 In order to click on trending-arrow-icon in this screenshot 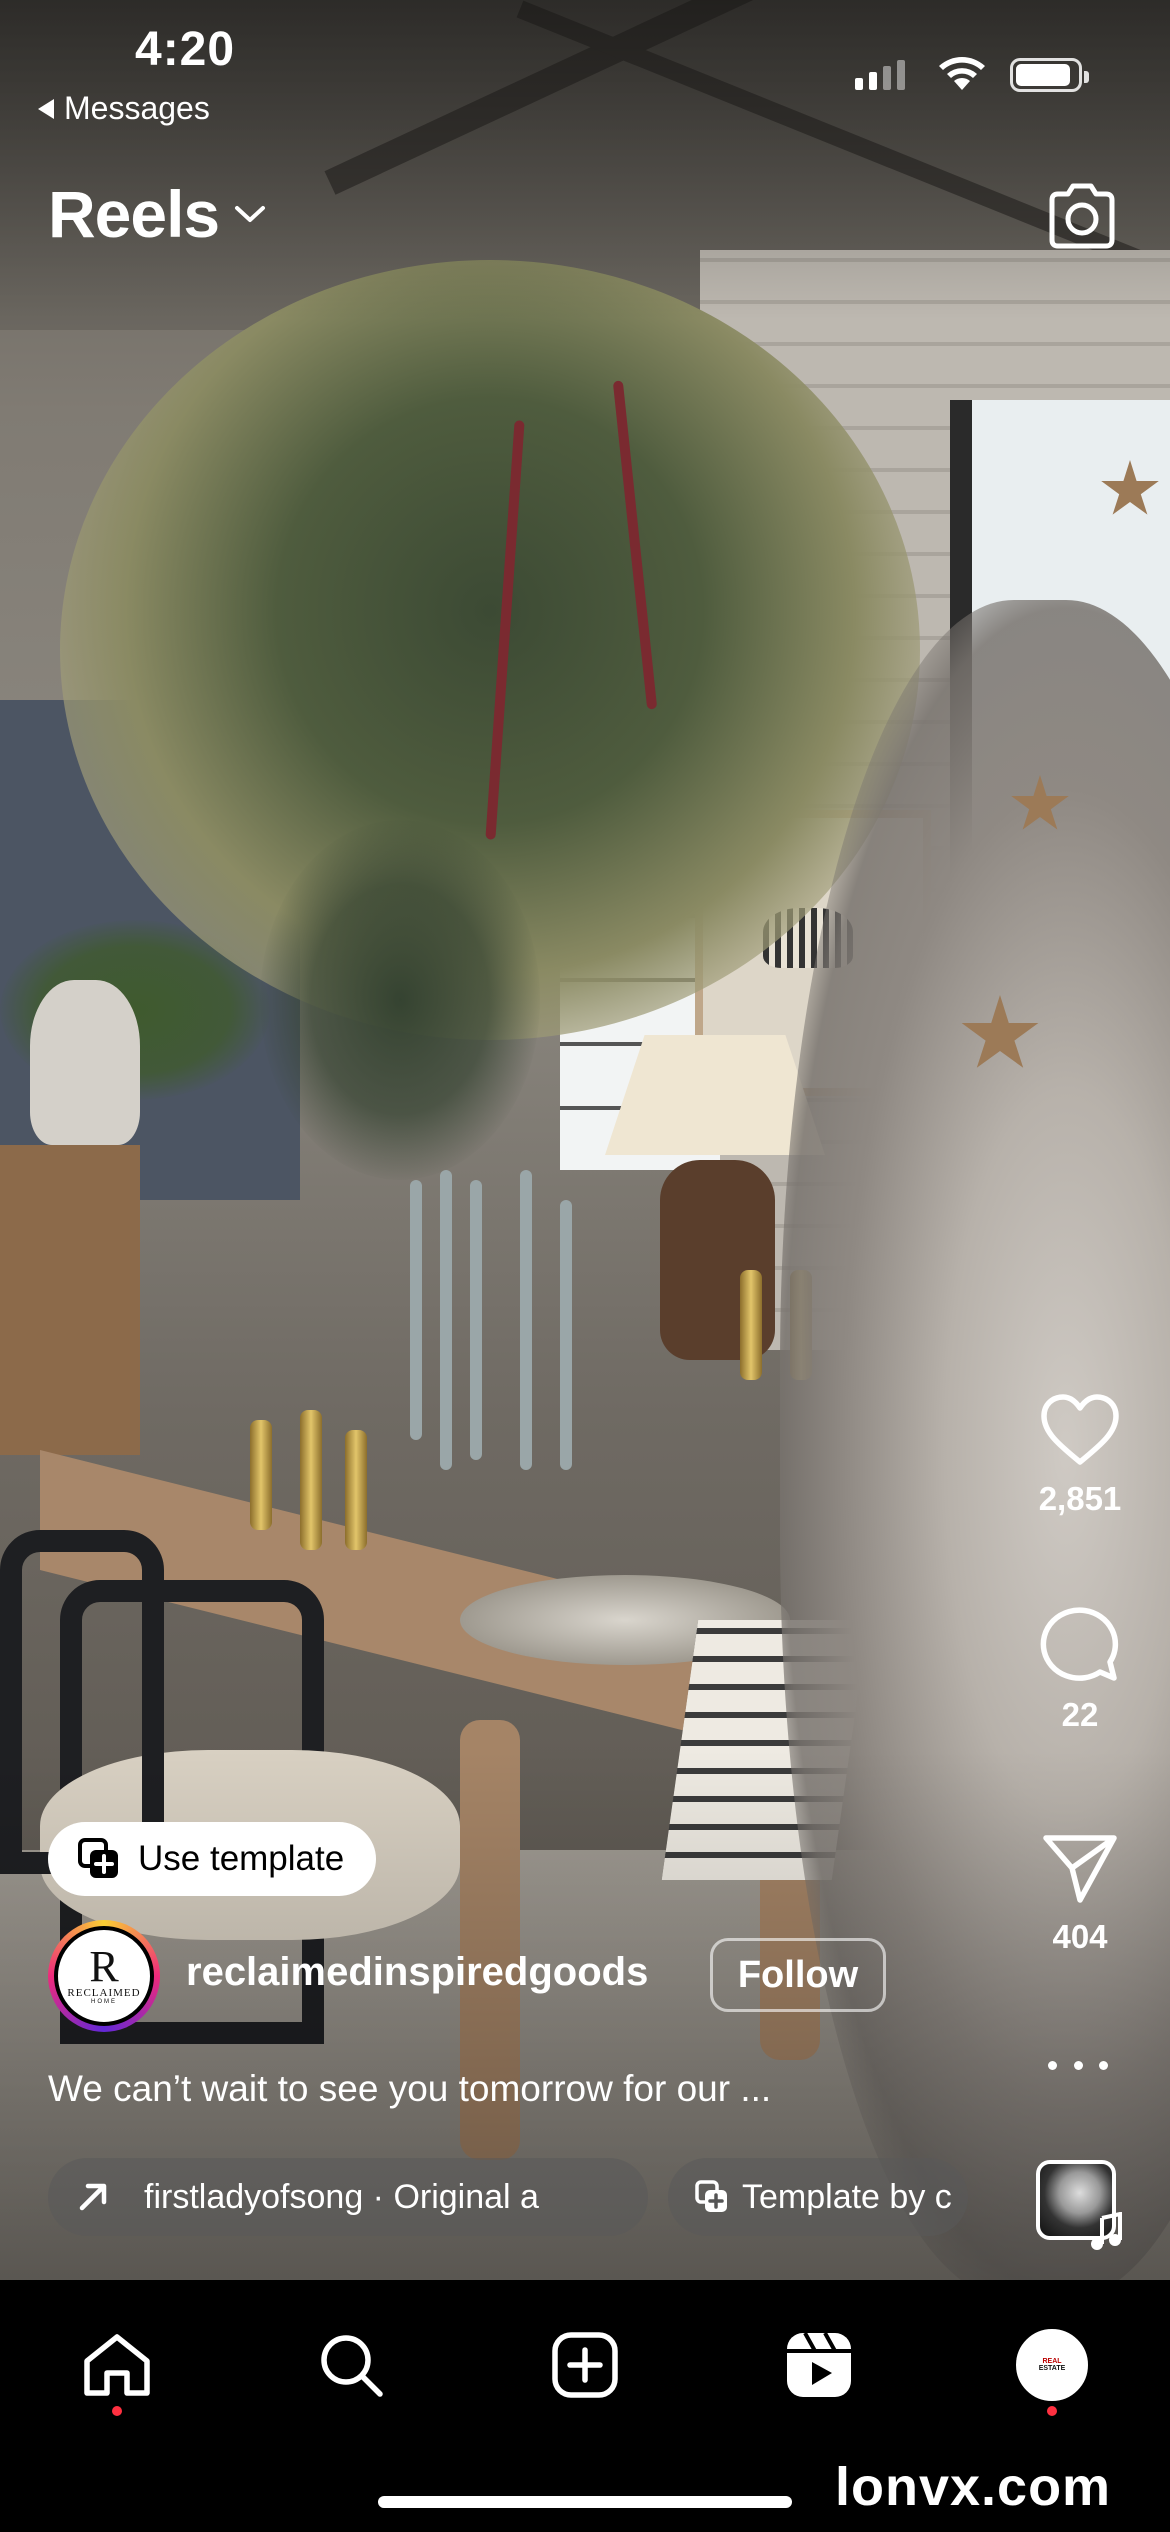, I will do `click(93, 2197)`.